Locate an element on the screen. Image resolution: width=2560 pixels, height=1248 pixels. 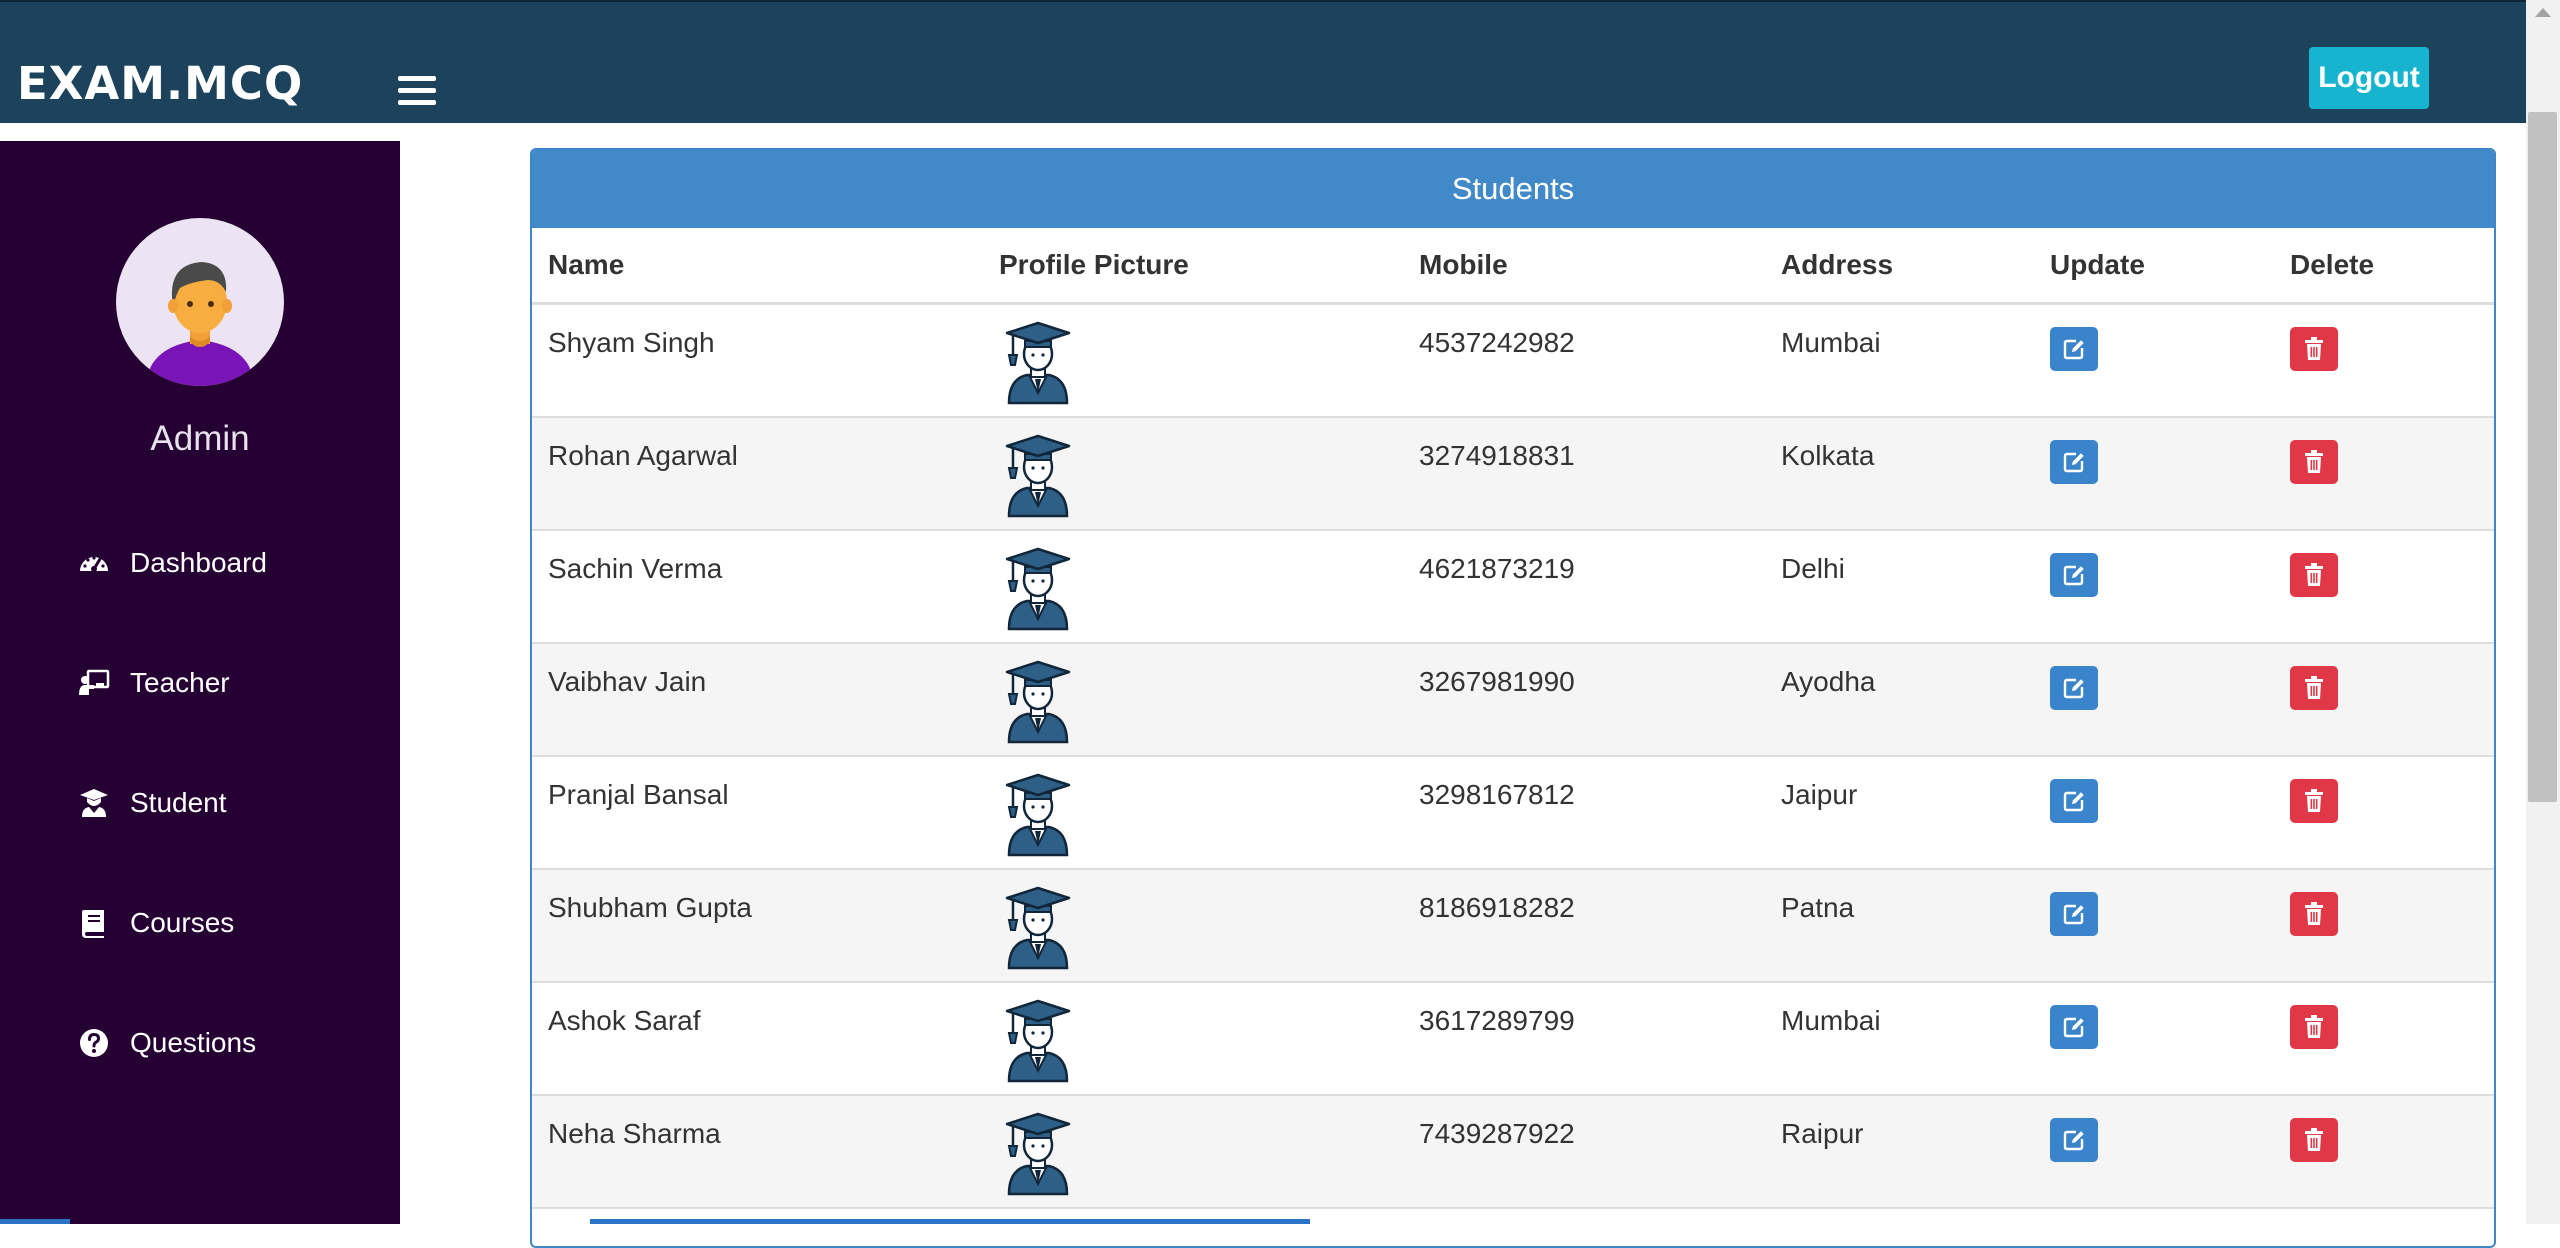
student-mobile: 3274918831 is located at coordinates (1584, 473).